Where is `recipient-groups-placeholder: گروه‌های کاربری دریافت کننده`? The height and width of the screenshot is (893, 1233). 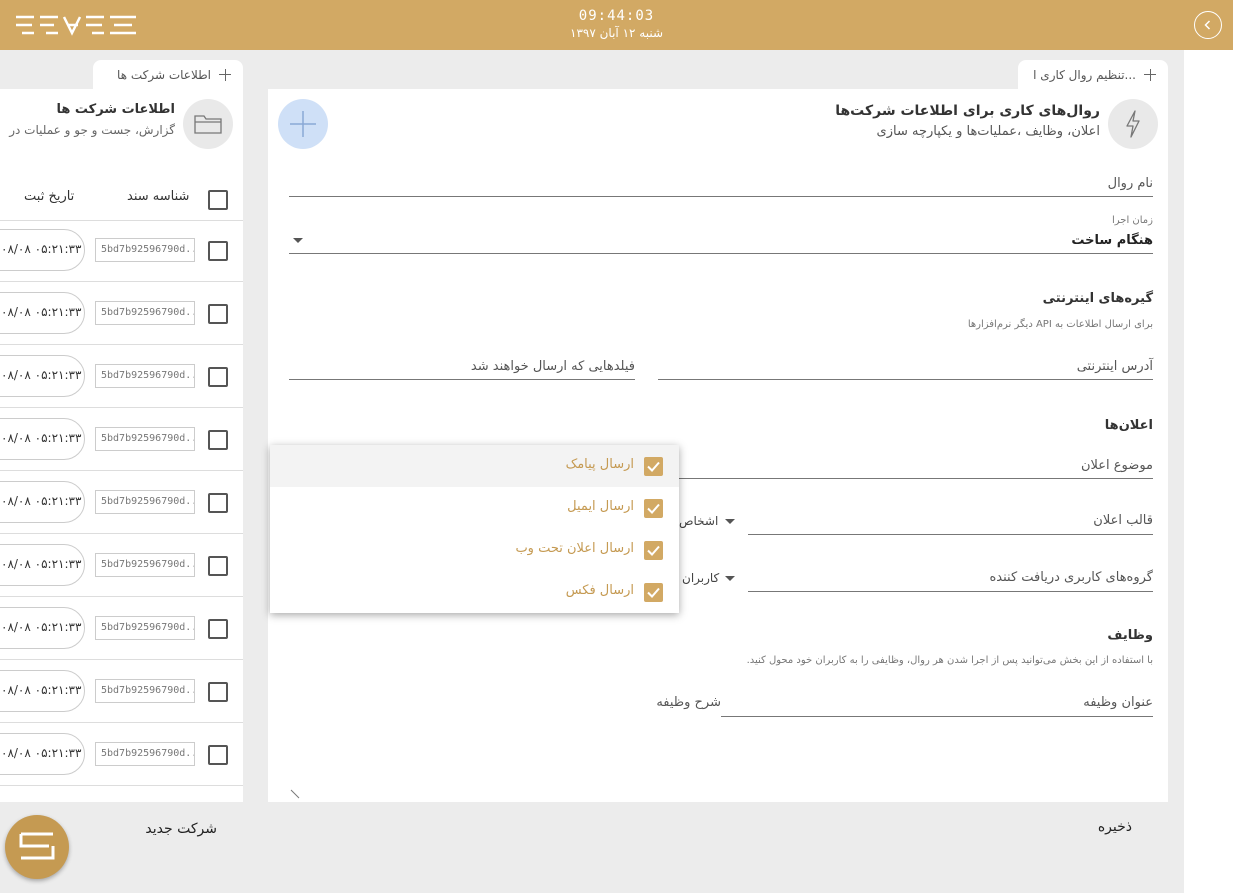
recipient-groups-placeholder: گروه‌های کاربری دریافت کننده is located at coordinates (1071, 577).